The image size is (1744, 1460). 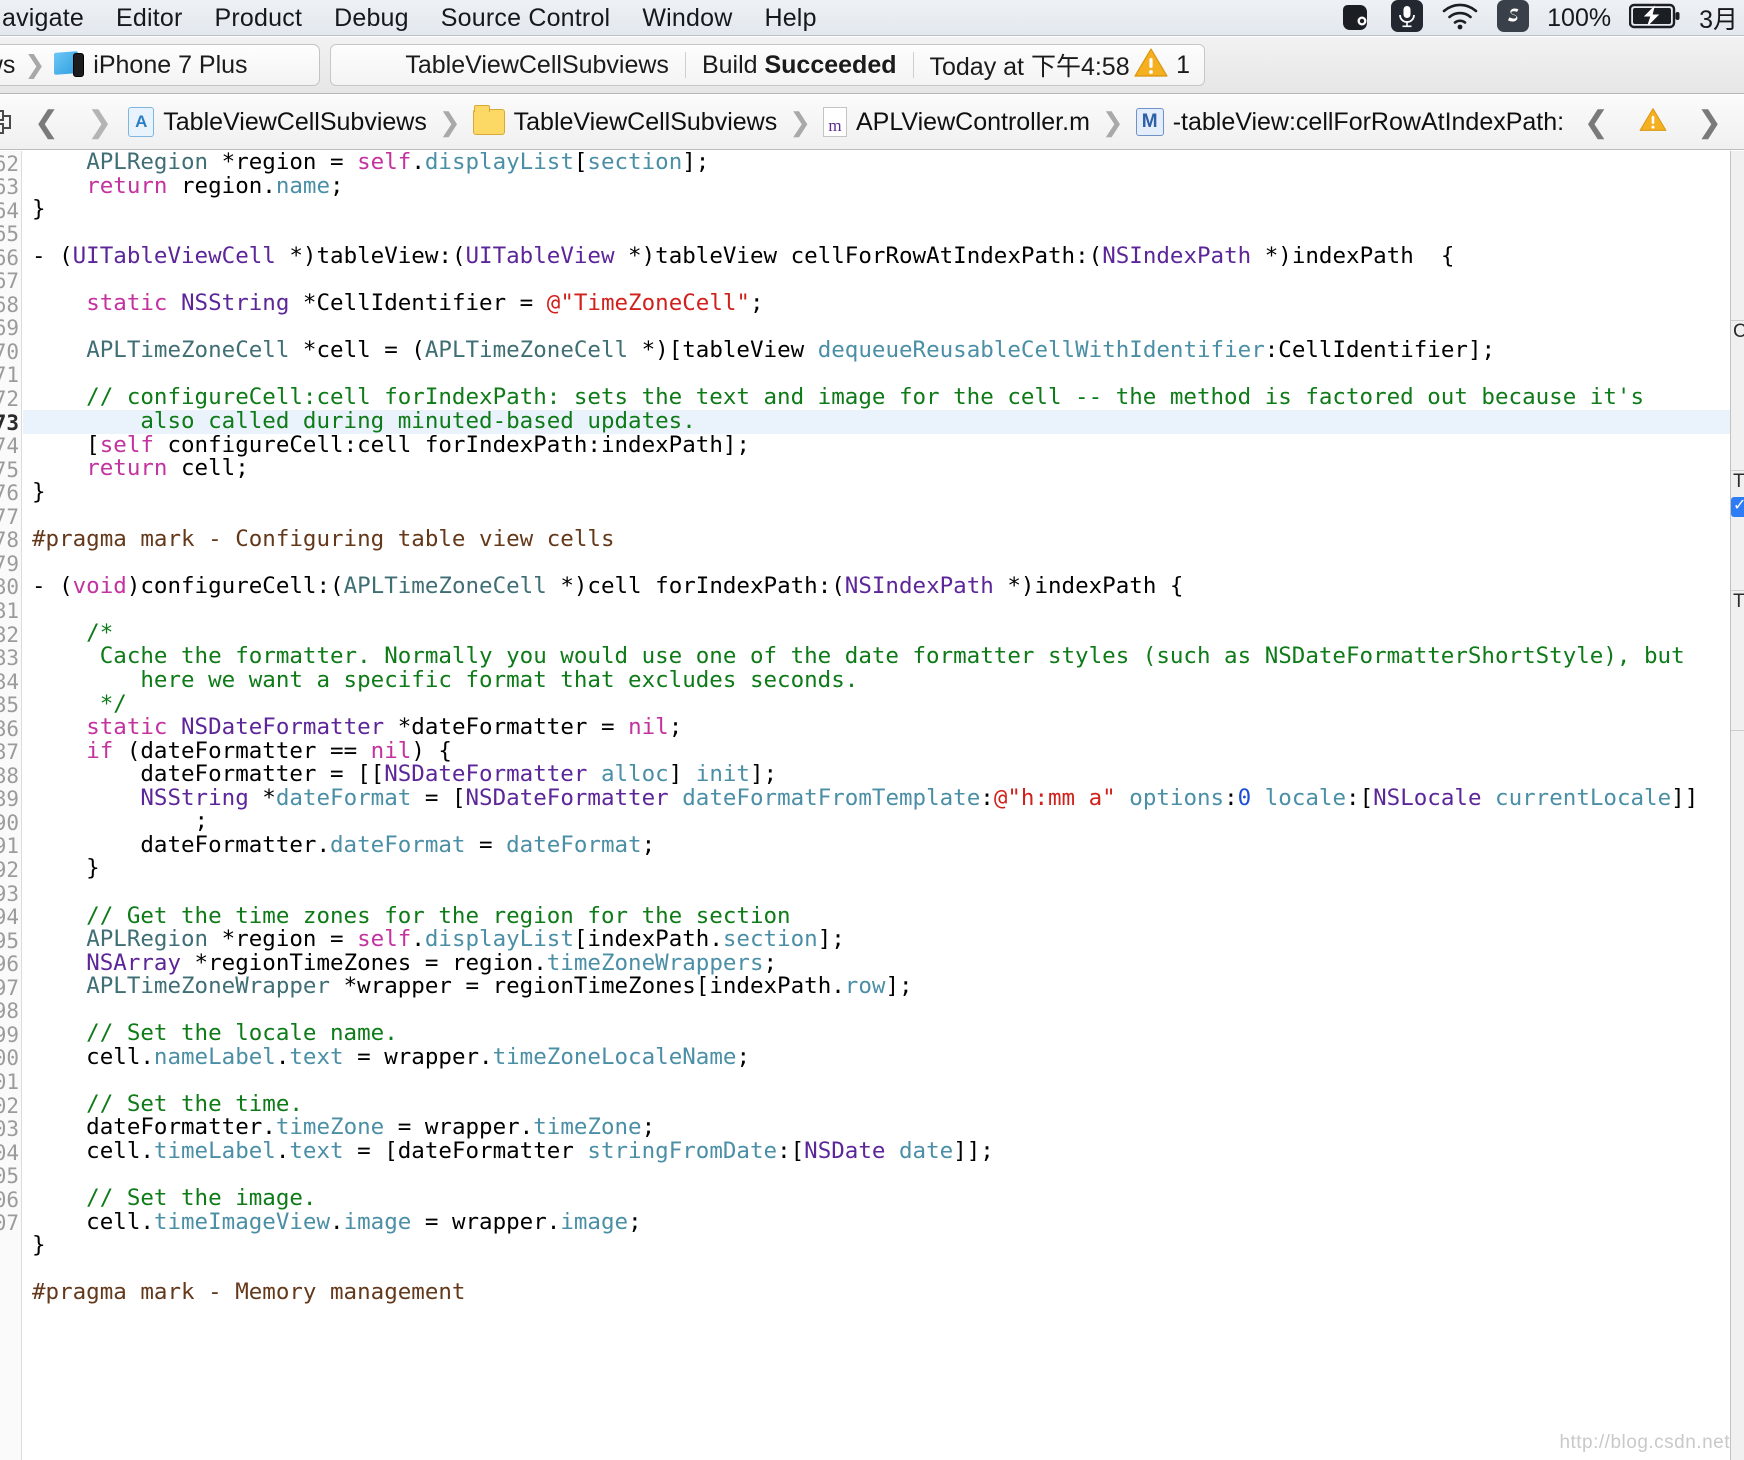 What do you see at coordinates (625, 121) in the screenshot?
I see `breadcrumb-group: TableViewCellSubviews` at bounding box center [625, 121].